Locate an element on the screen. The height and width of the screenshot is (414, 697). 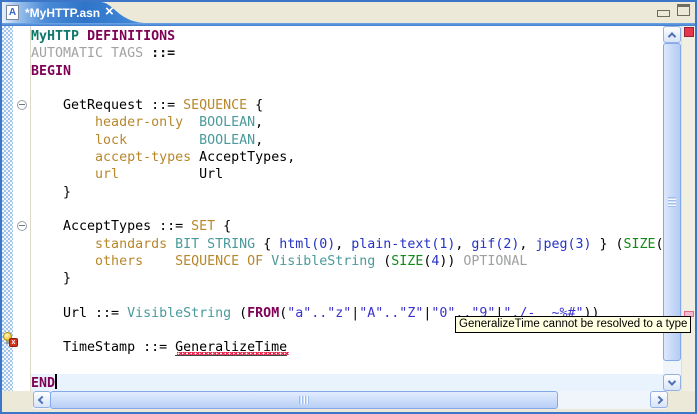
code-token: AcceptTypes ::= is located at coordinates (111, 227).